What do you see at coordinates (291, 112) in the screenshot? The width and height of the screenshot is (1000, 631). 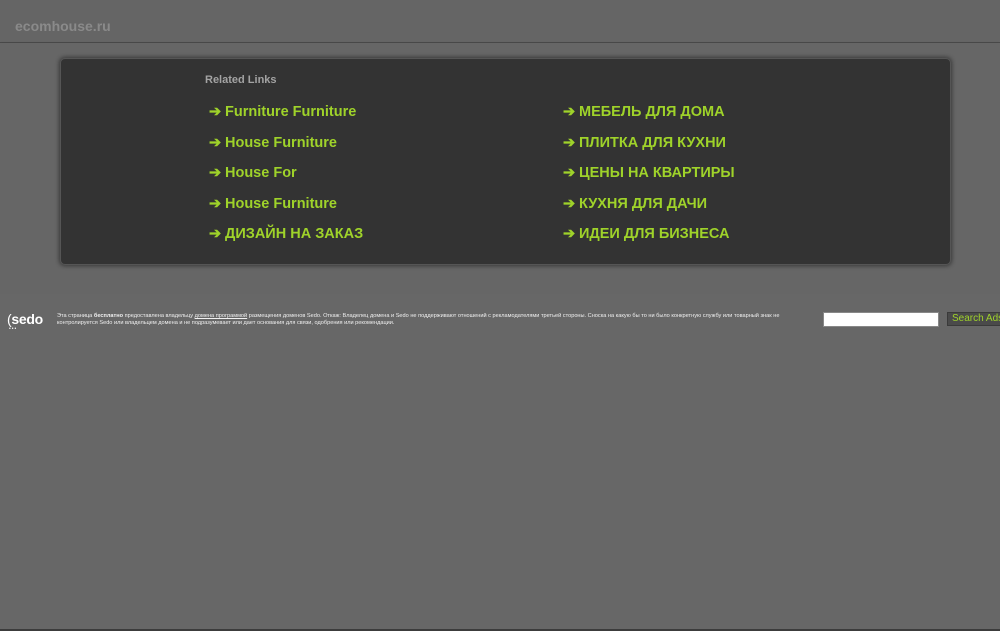 I see `related-link-label: Furniture Furniture` at bounding box center [291, 112].